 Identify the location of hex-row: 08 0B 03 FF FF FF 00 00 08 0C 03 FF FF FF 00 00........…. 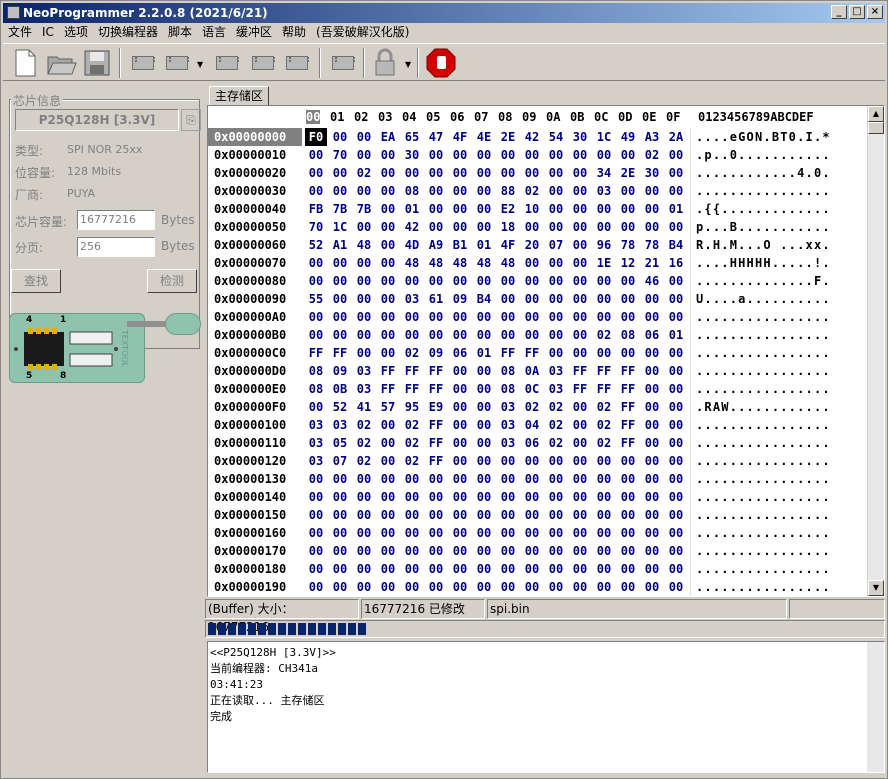
(538, 389).